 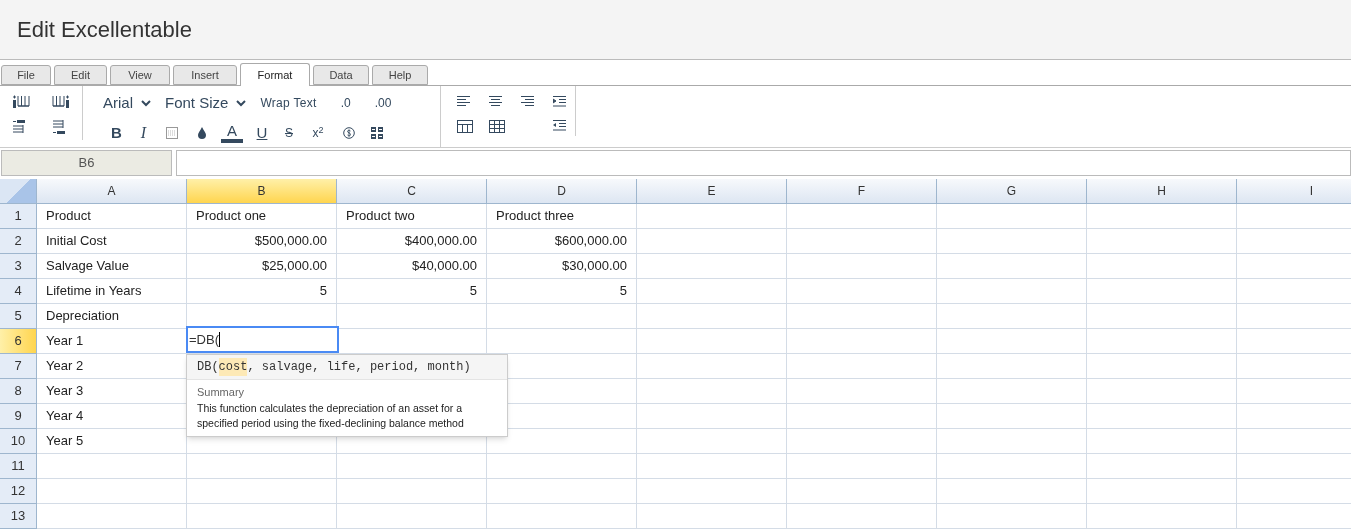 What do you see at coordinates (18, 516) in the screenshot?
I see `row-header: 13` at bounding box center [18, 516].